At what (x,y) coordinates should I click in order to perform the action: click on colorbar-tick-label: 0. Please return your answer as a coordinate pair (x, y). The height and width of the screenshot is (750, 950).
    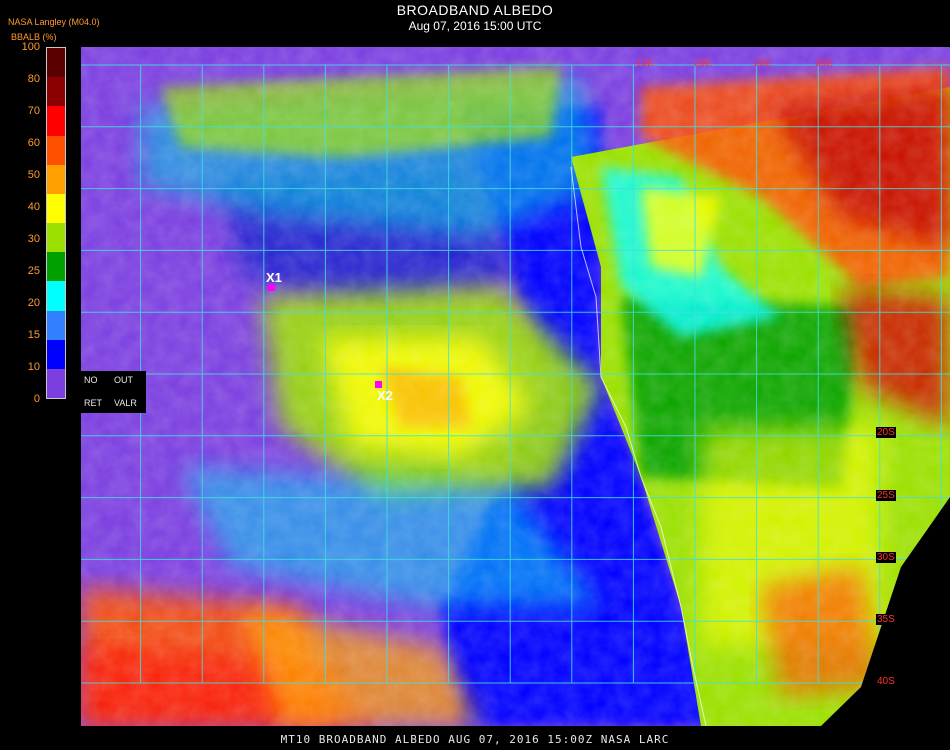
    Looking at the image, I should click on (36, 399).